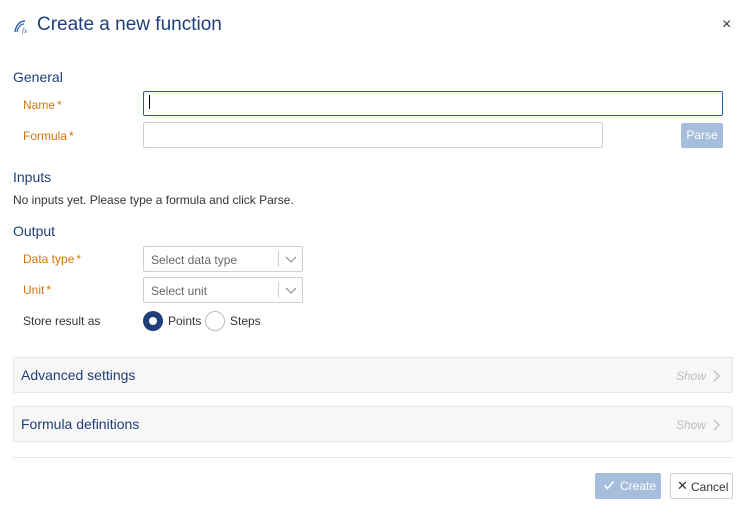  I want to click on formula-input, so click(373, 135).